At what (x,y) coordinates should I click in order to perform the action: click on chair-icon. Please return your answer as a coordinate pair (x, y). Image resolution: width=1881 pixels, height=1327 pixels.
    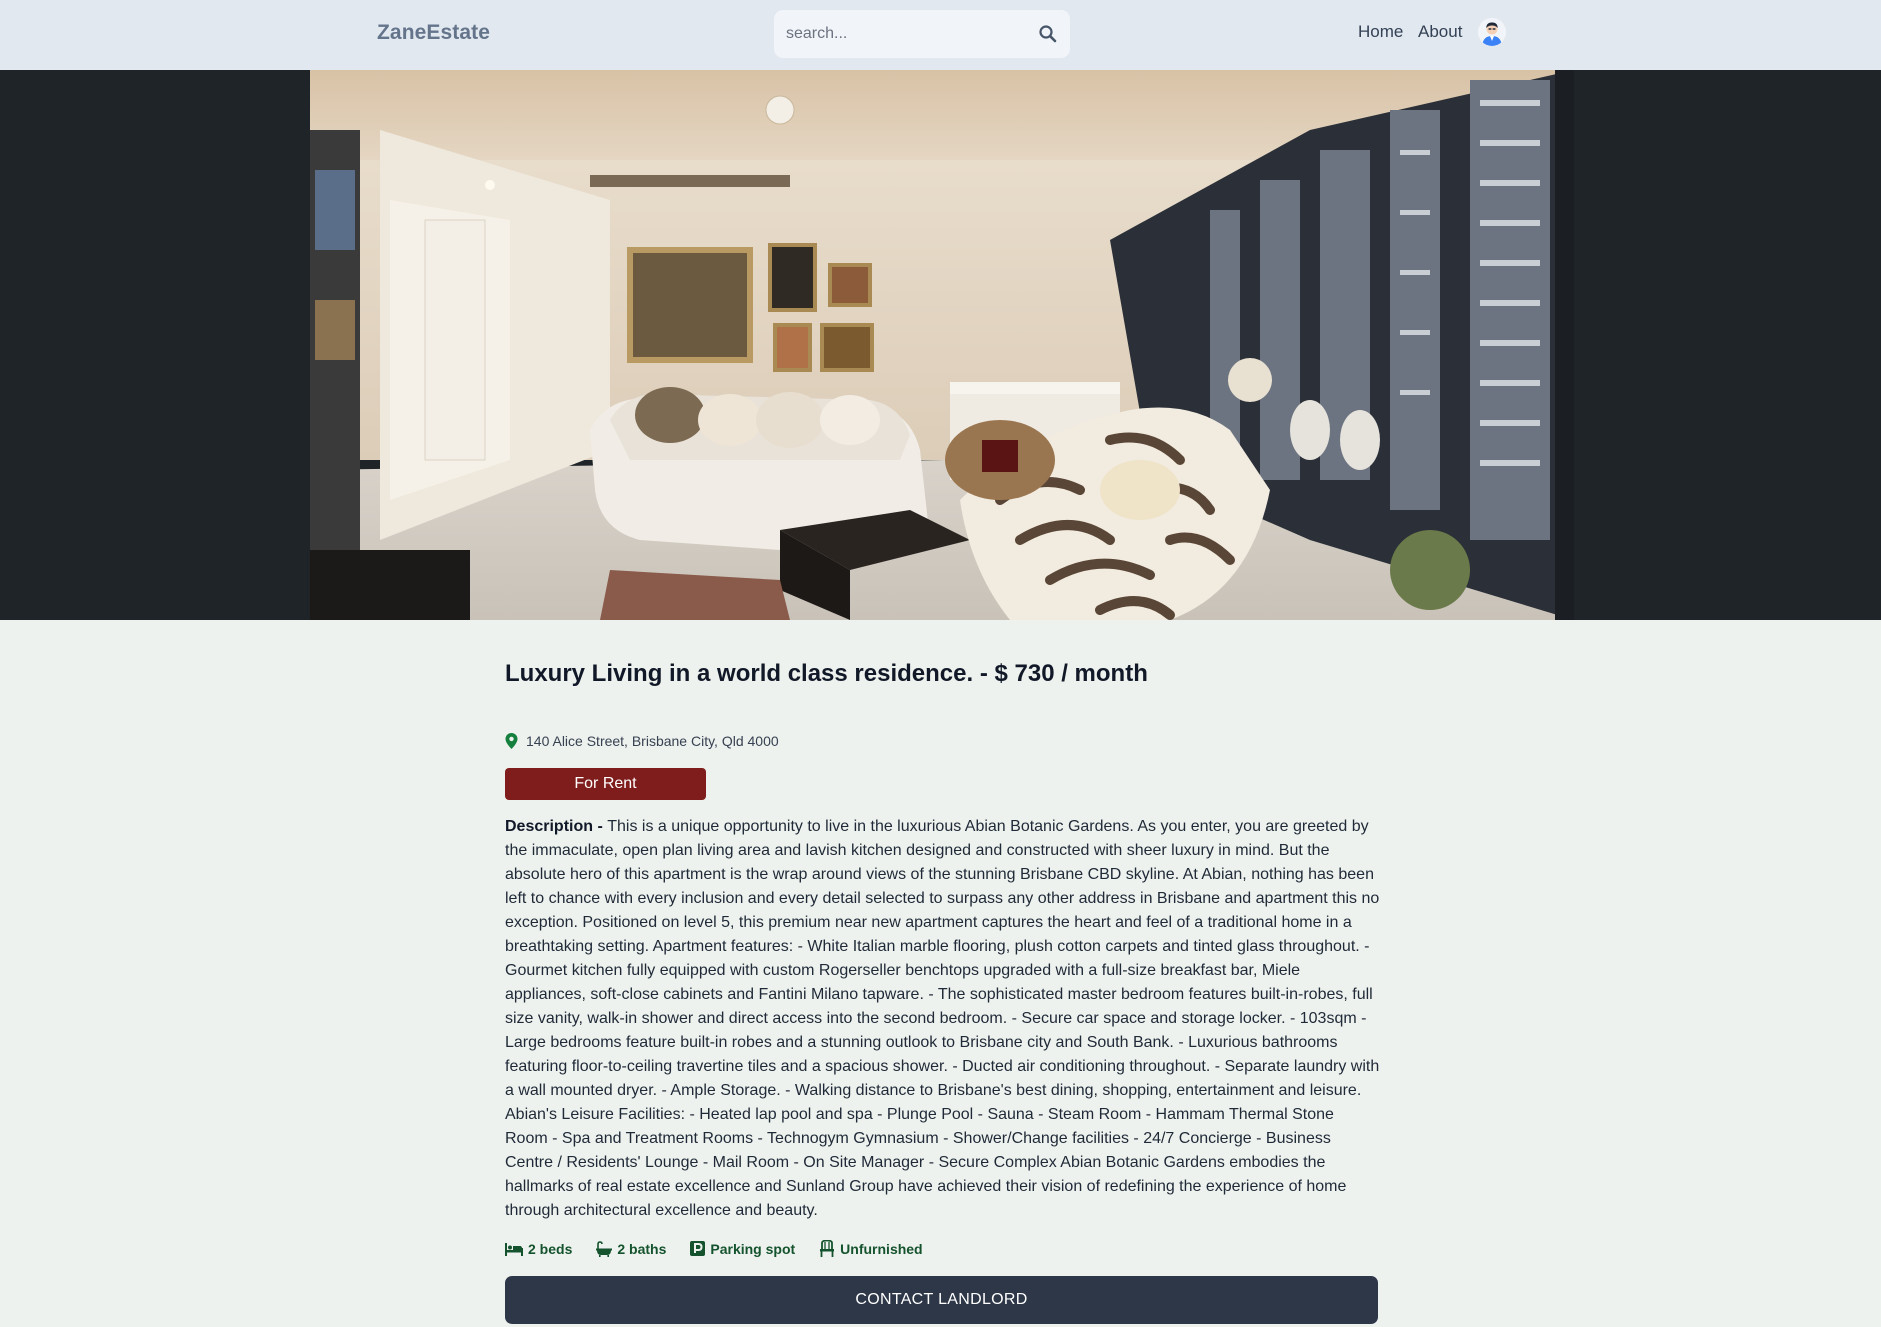
    Looking at the image, I should click on (827, 1248).